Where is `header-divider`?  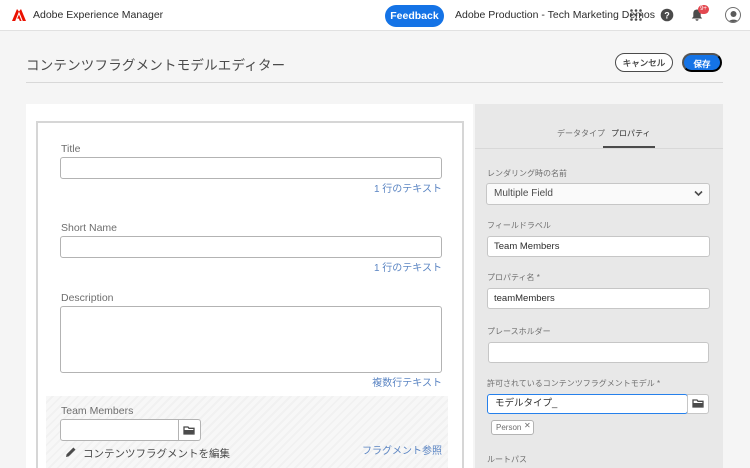 header-divider is located at coordinates (374, 82).